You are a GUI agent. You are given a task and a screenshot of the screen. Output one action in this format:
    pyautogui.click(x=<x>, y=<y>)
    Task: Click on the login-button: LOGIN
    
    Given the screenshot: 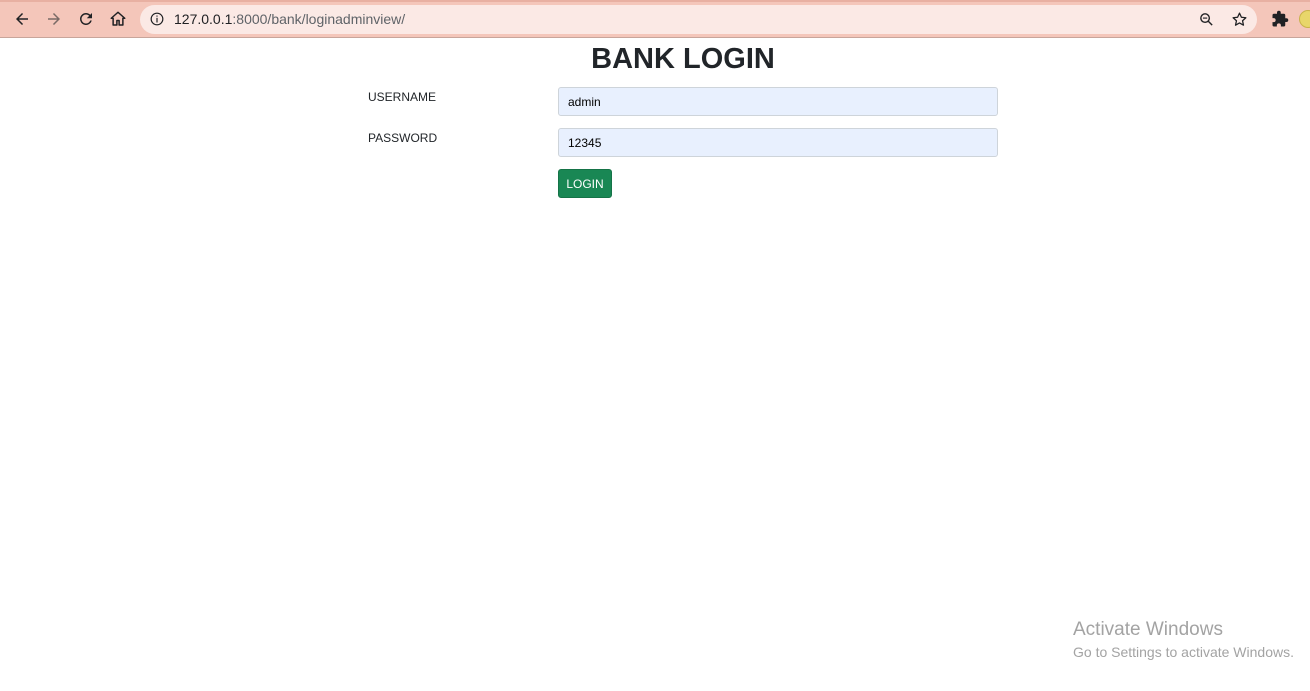 What is the action you would take?
    pyautogui.click(x=585, y=183)
    